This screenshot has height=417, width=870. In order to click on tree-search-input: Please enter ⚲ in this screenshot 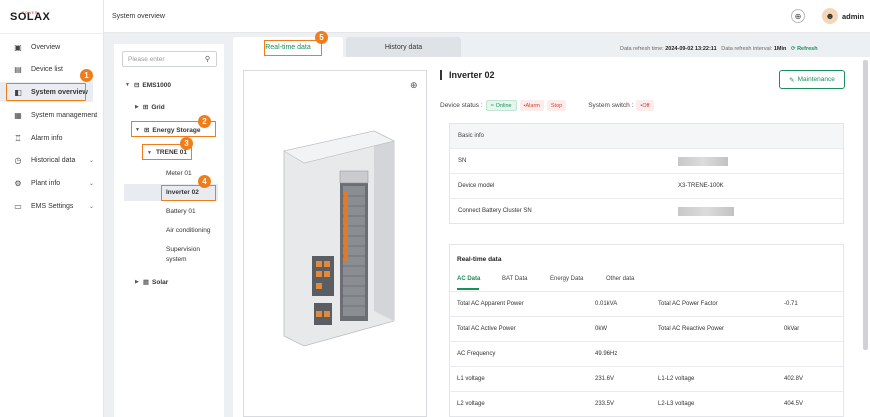, I will do `click(169, 59)`.